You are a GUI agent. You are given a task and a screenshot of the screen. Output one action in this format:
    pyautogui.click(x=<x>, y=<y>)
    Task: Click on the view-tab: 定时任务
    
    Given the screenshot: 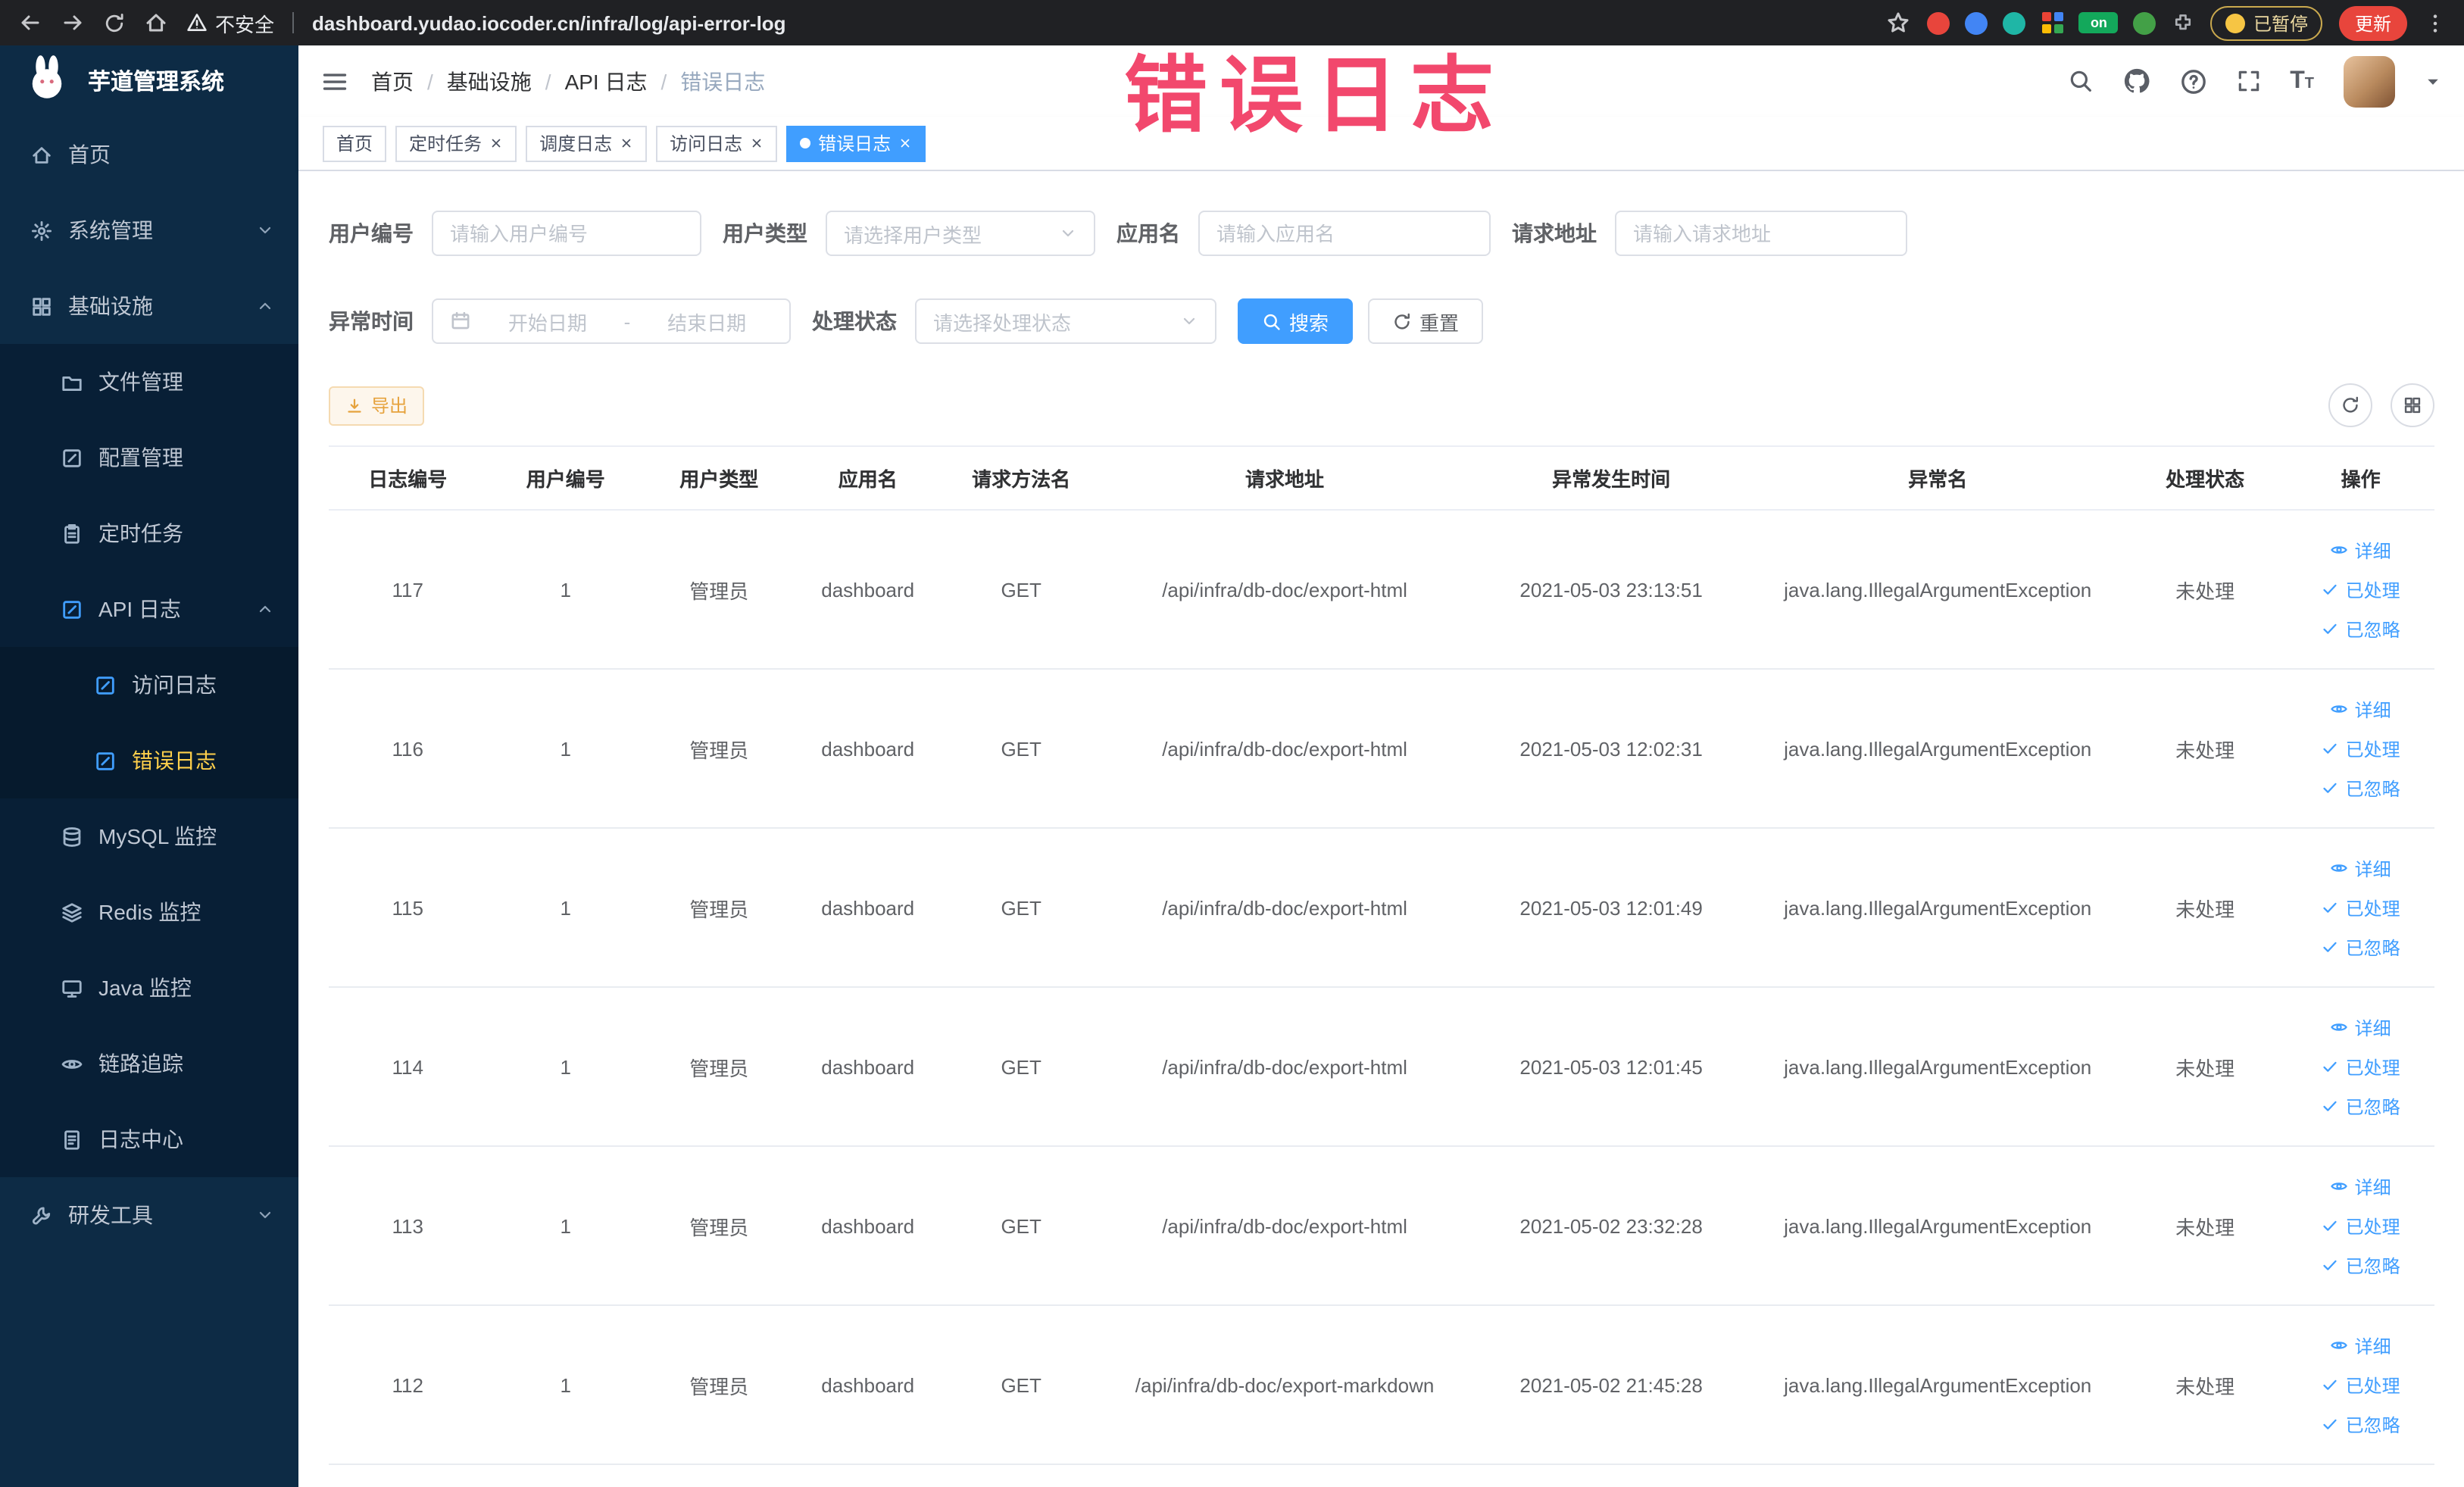 What is the action you would take?
    pyautogui.click(x=456, y=143)
    